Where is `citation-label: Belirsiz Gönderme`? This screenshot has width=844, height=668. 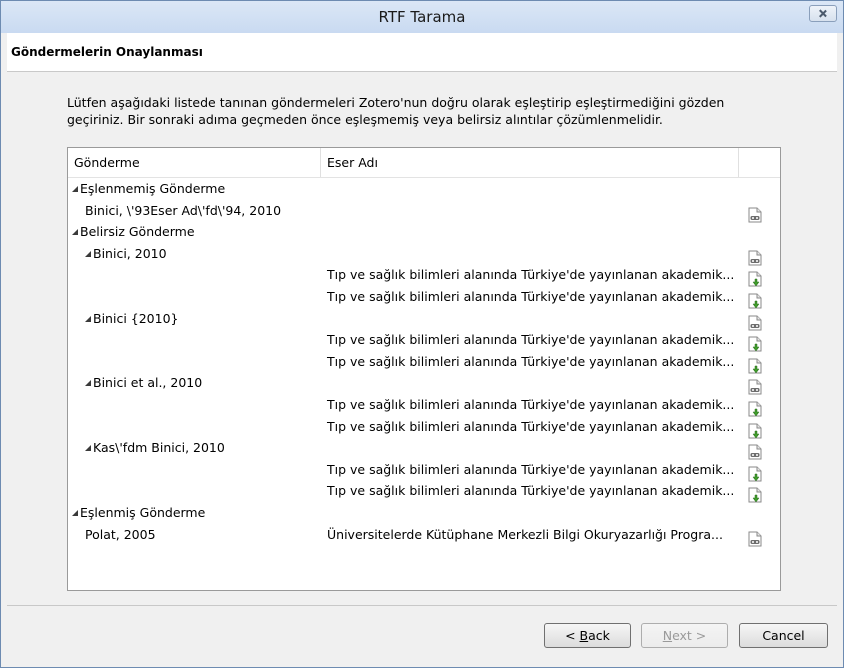
citation-label: Belirsiz Gönderme is located at coordinates (133, 231).